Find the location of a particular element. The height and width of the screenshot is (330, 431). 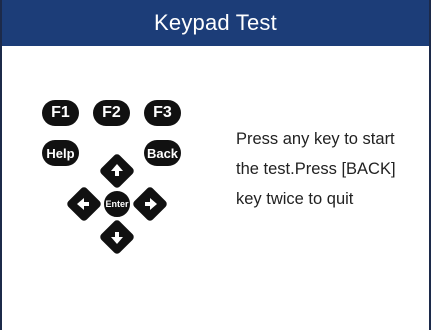

help-key-label: Help is located at coordinates (60, 153).